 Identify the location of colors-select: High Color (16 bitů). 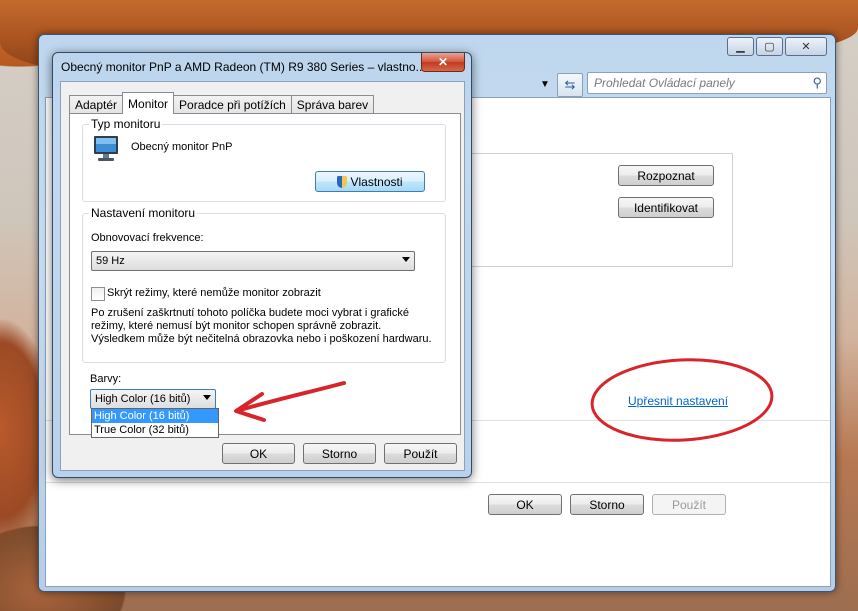
(153, 399).